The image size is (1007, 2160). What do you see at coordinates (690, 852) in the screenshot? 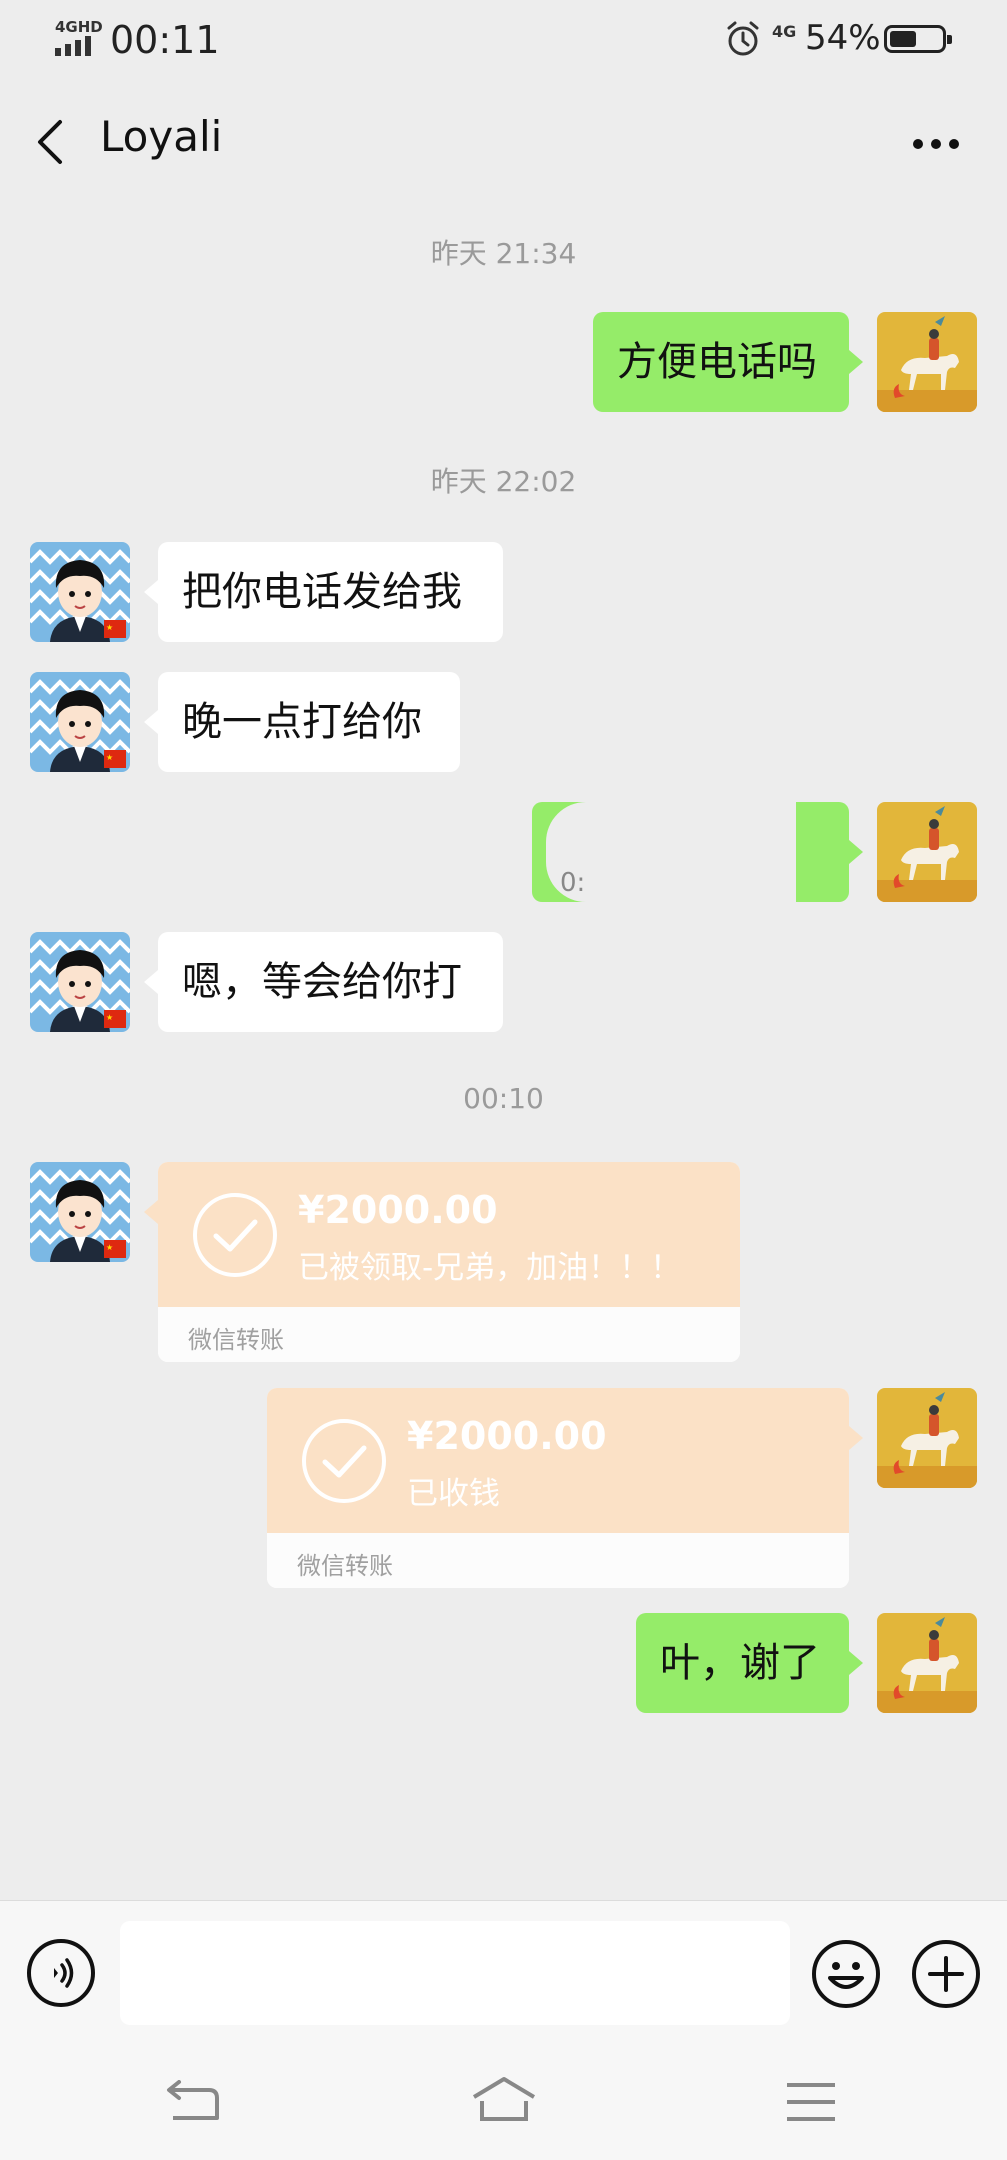
I see `message-bubble-outgoing-obscured: 0:` at bounding box center [690, 852].